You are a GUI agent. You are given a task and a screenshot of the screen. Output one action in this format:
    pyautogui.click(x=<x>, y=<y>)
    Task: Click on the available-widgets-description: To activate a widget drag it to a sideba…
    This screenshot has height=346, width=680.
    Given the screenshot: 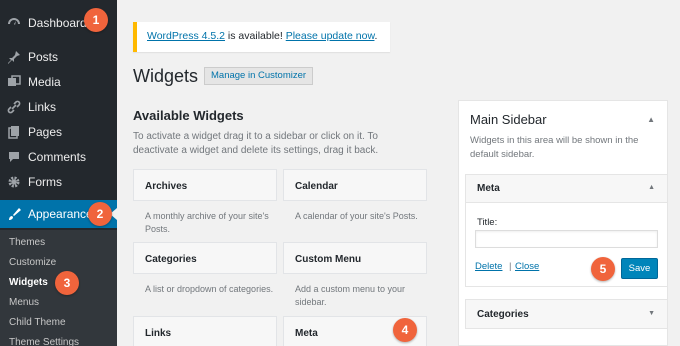 What is the action you would take?
    pyautogui.click(x=256, y=143)
    